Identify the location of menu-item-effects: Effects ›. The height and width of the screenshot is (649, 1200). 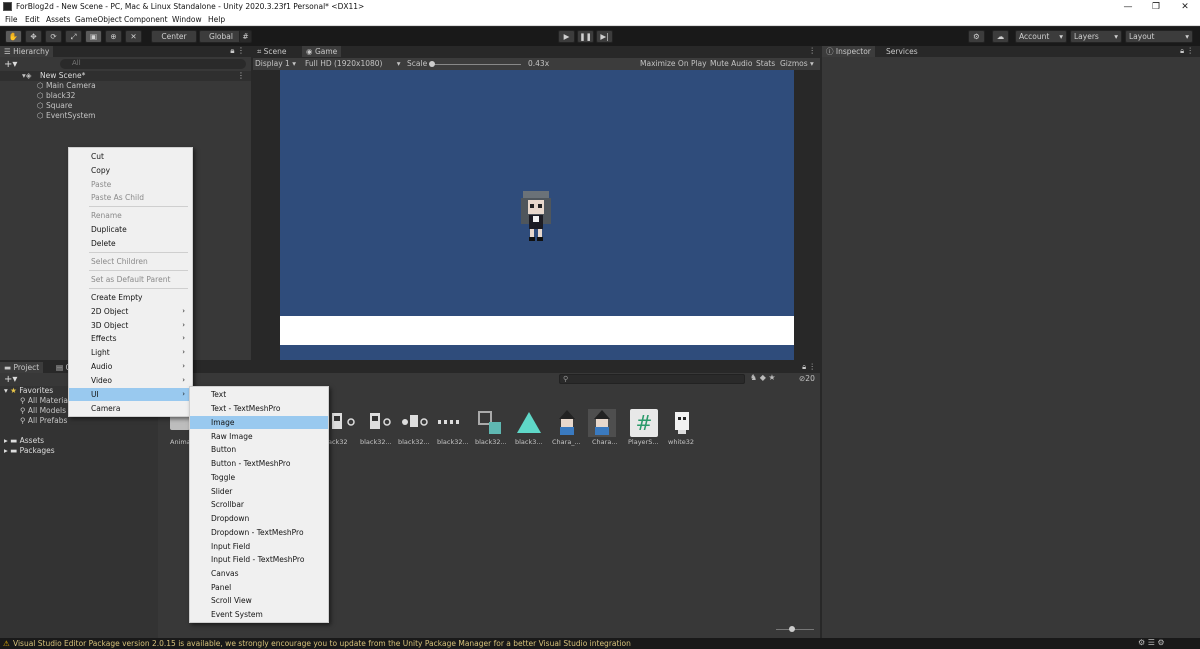
(130, 338).